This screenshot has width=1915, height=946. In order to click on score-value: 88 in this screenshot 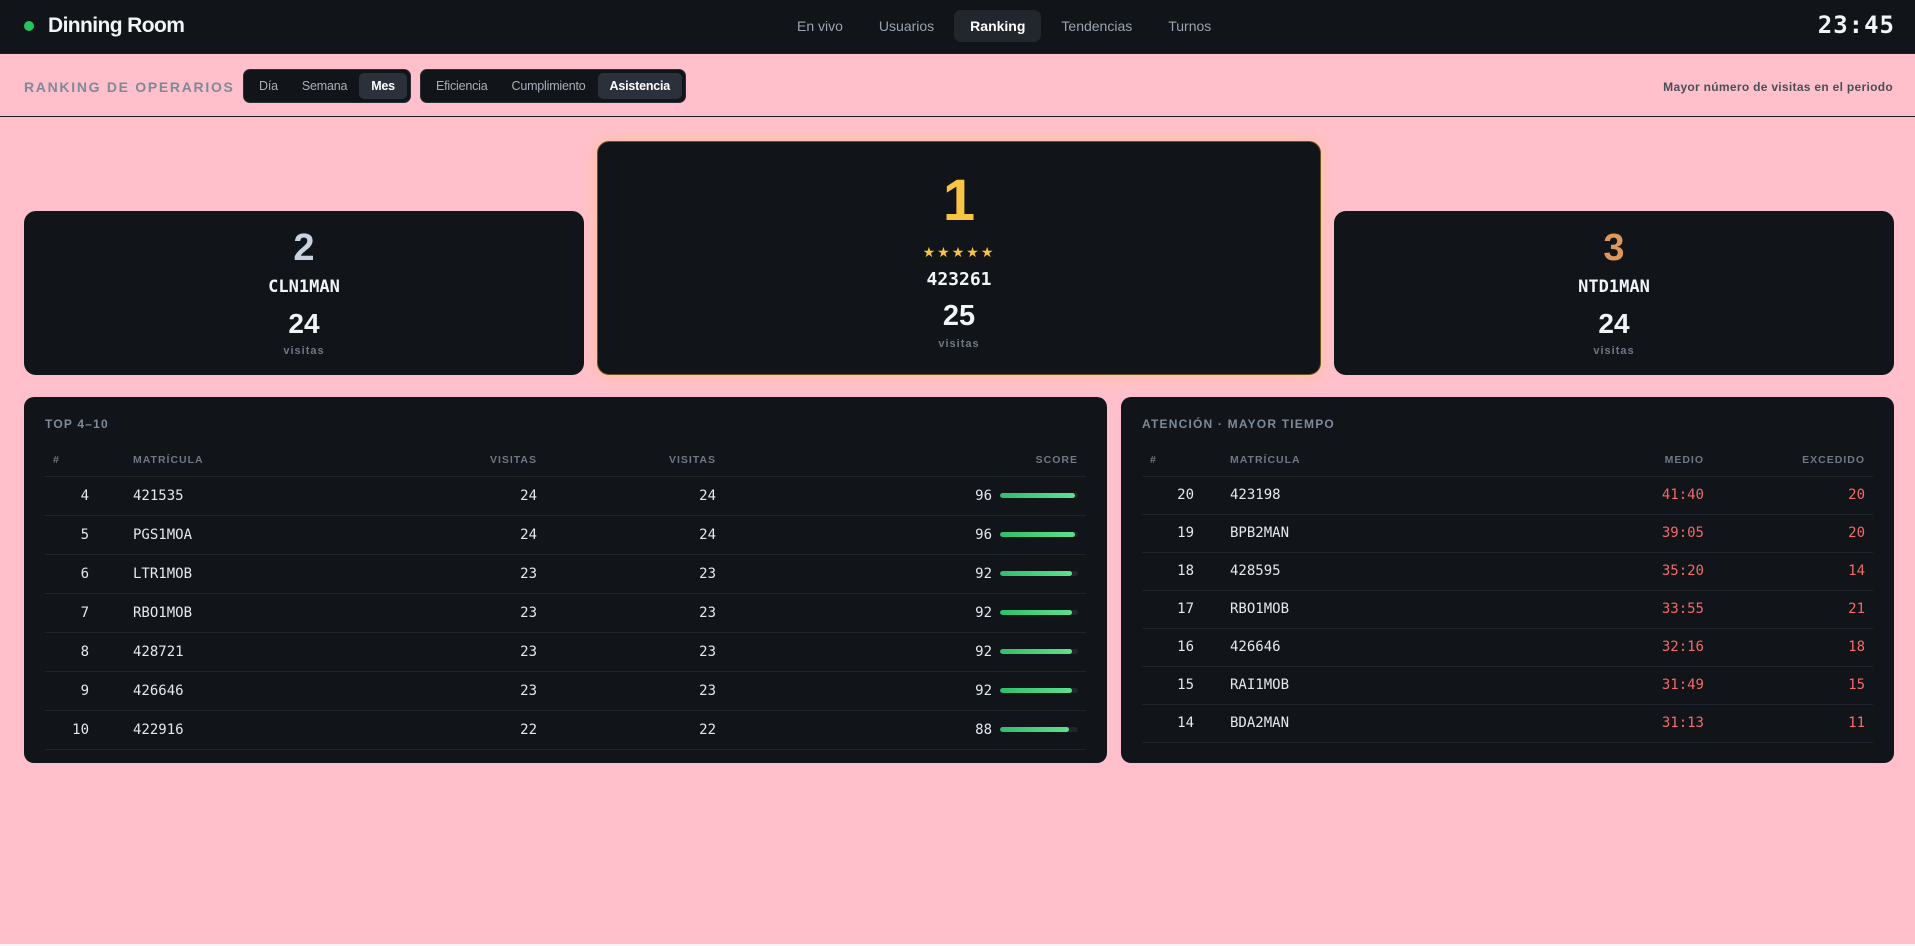, I will do `click(983, 729)`.